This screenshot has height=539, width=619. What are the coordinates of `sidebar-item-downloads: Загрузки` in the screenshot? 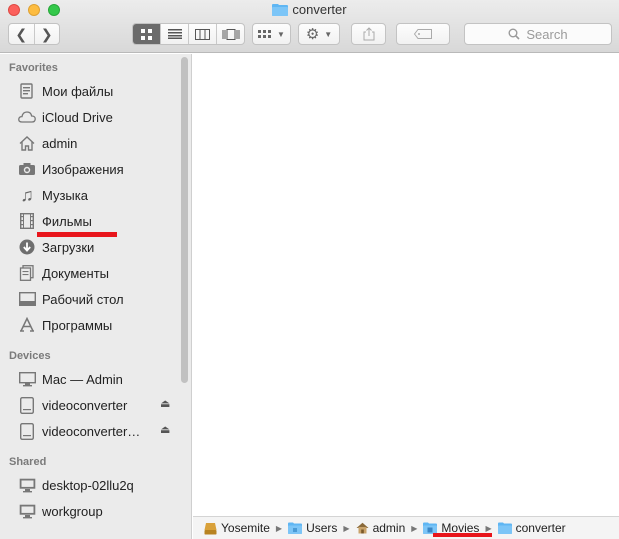 It's located at (91, 247).